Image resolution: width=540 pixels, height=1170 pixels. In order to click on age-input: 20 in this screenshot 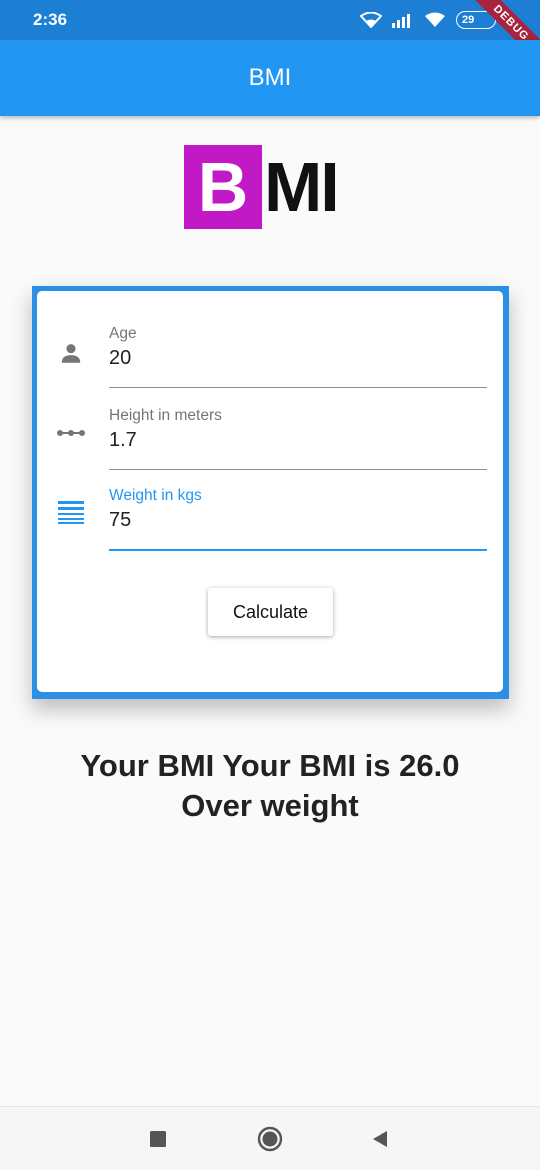, I will do `click(120, 358)`.